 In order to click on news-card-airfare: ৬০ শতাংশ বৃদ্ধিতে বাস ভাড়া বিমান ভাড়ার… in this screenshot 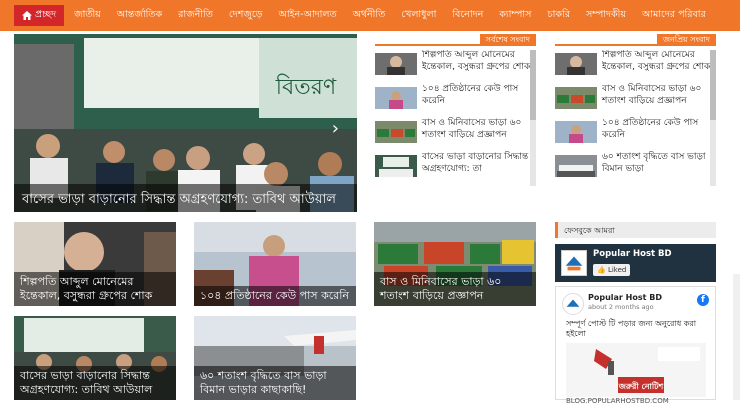, I will do `click(275, 358)`.